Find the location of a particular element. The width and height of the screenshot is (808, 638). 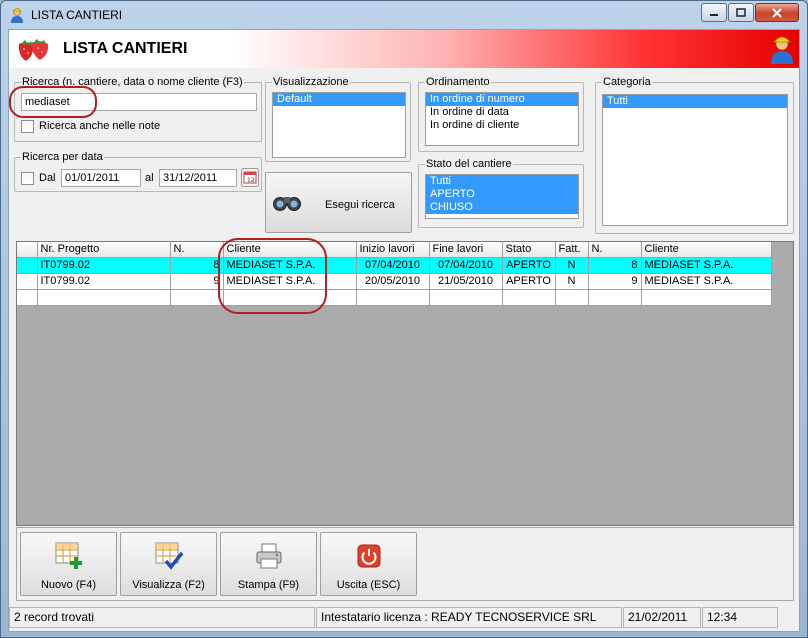

status-group: Stato del cantiere Tutti APERTO CHIUSO is located at coordinates (501, 193).